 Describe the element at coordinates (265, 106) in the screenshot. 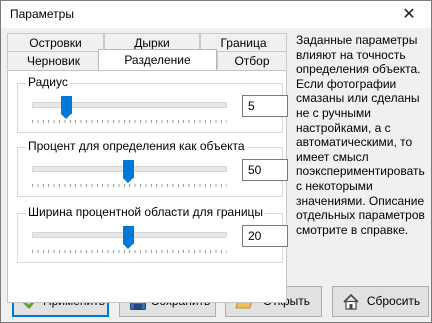

I see `radius-value-field: 5` at that location.